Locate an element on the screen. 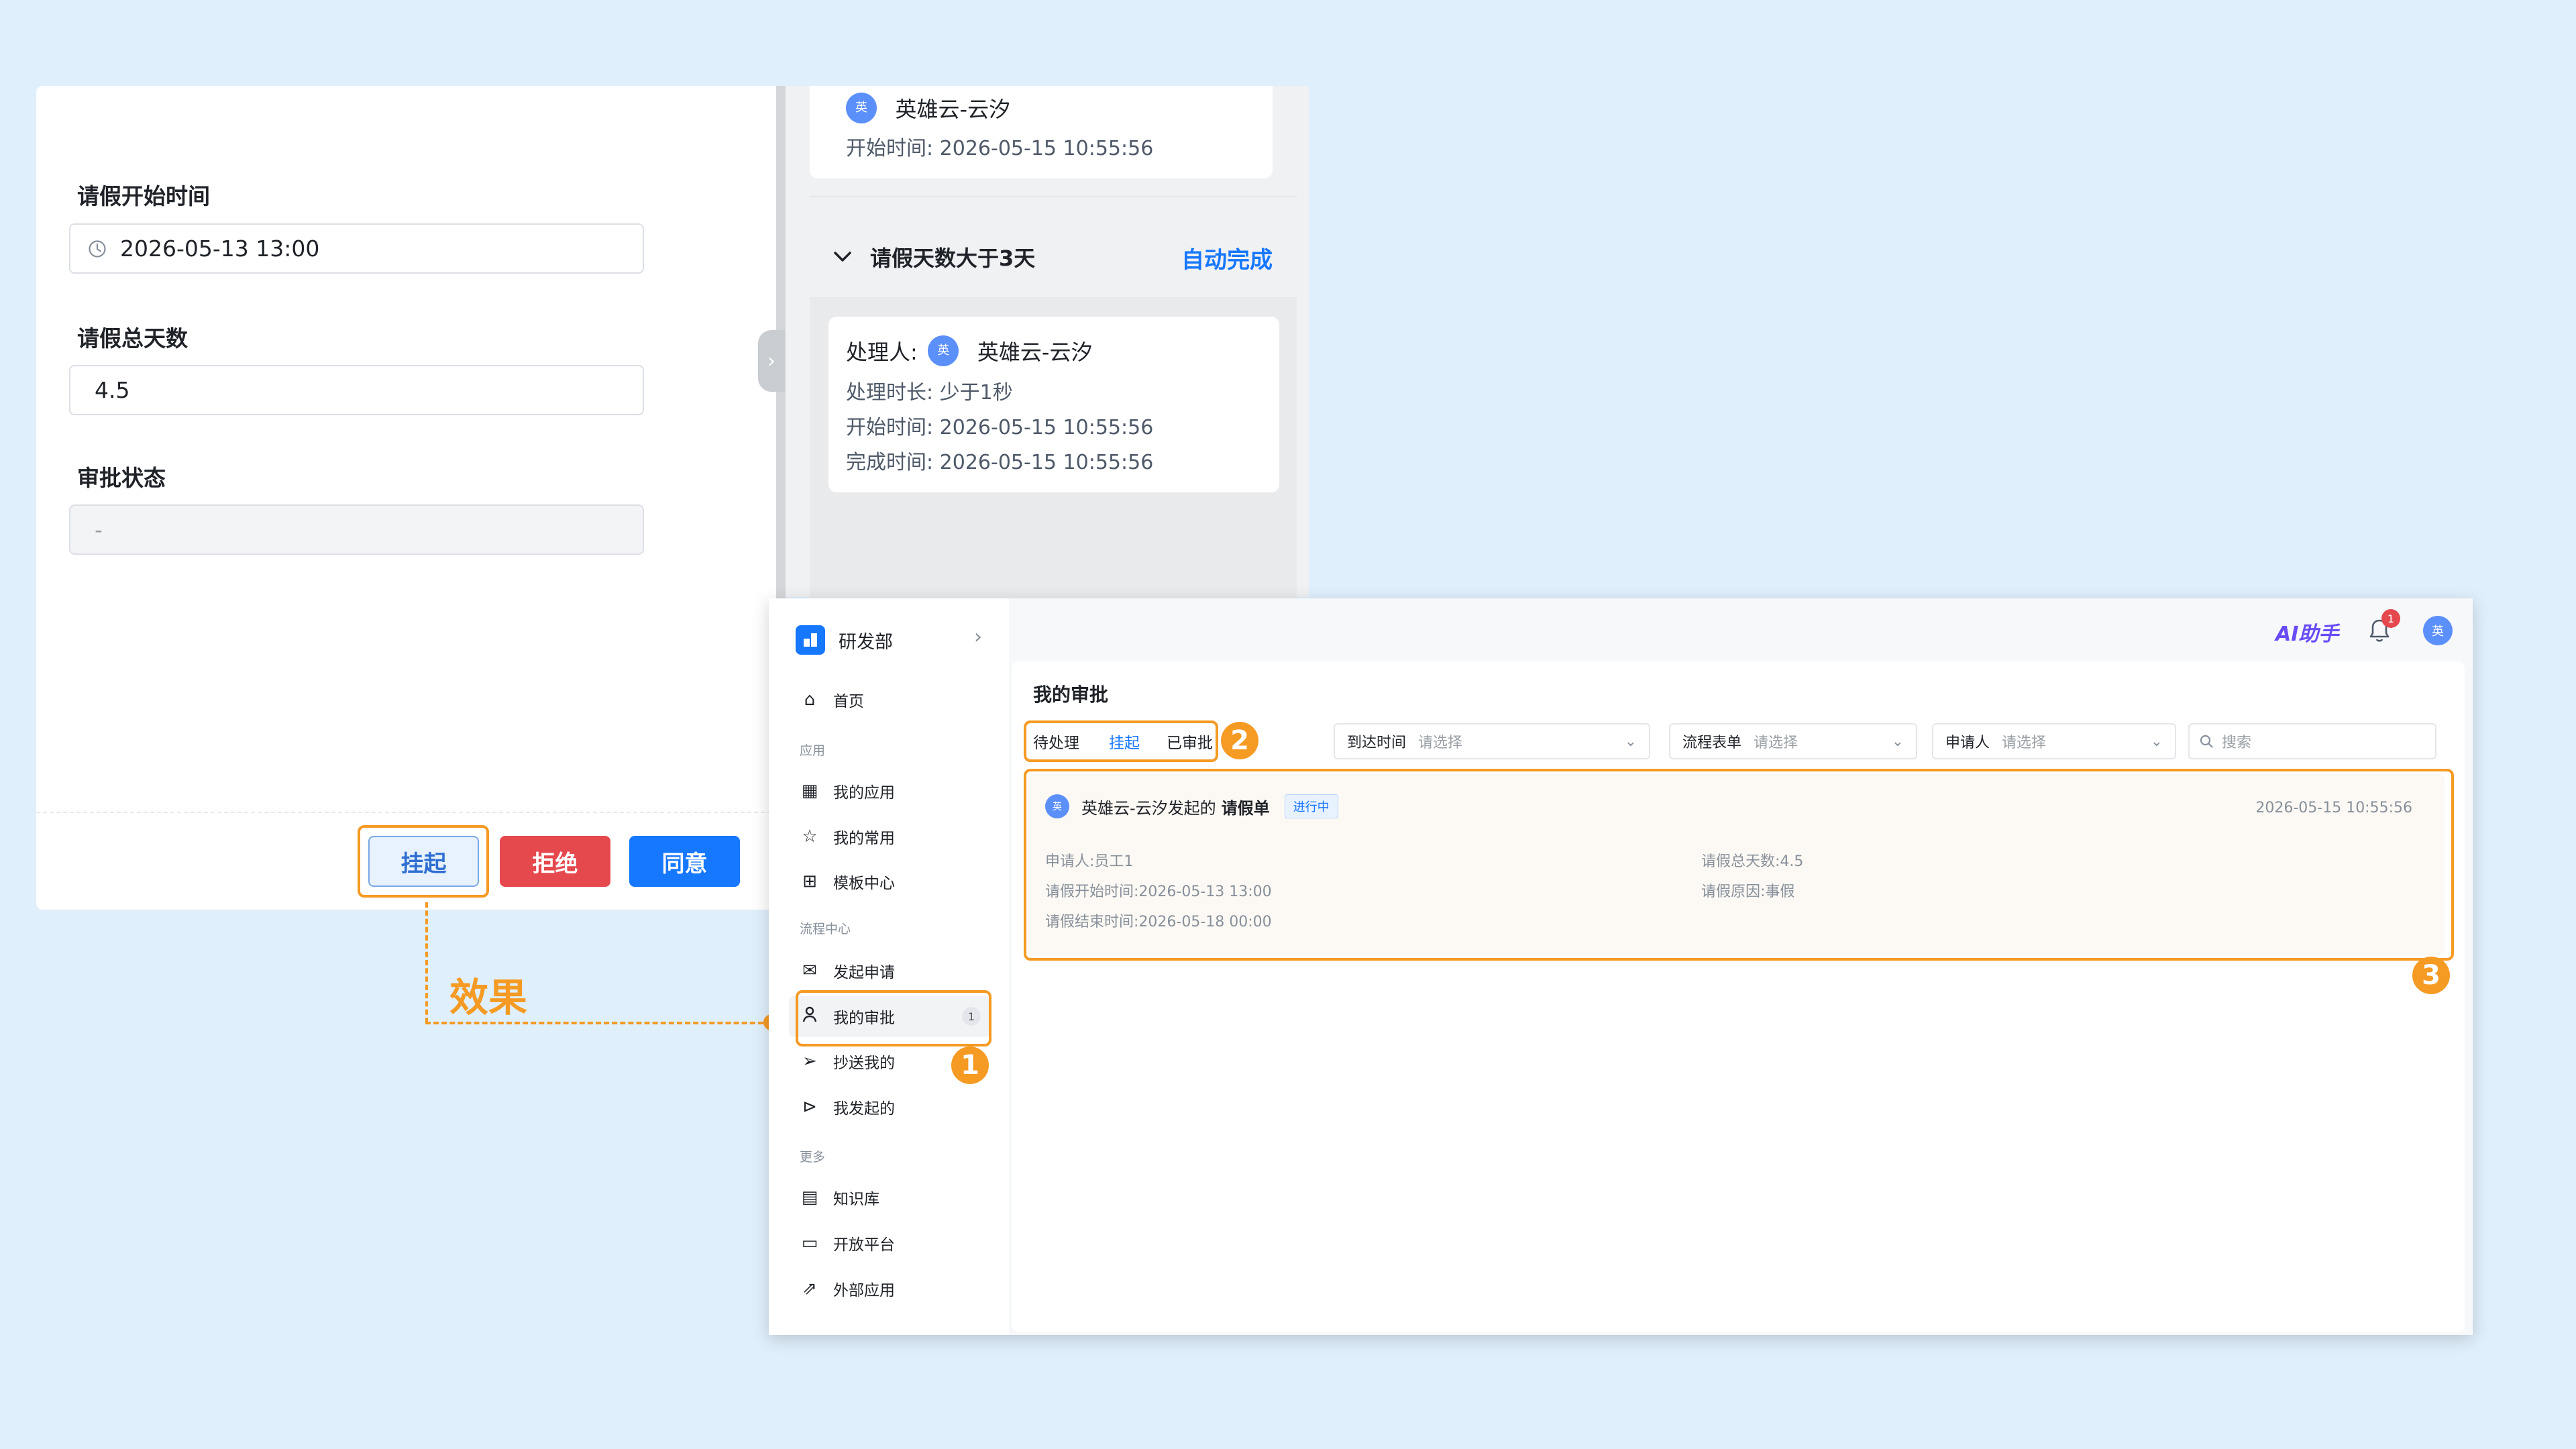 The width and height of the screenshot is (2576, 1449). duration-value: 少于1秒 is located at coordinates (976, 393).